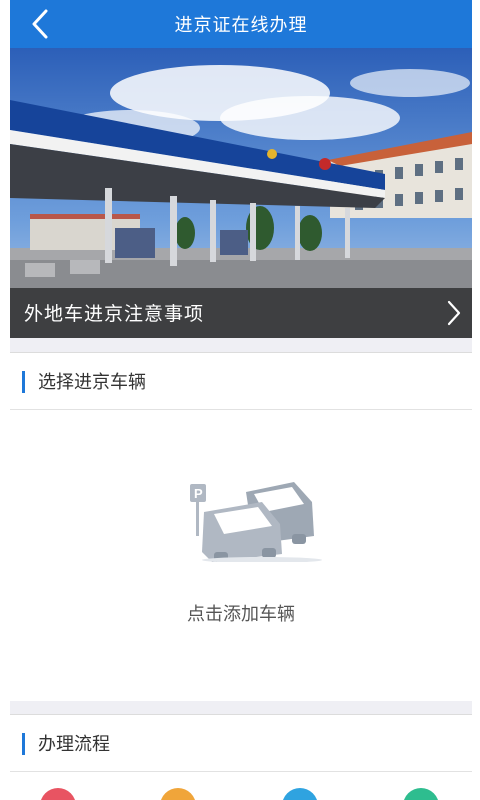 Image resolution: width=480 pixels, height=800 pixels. What do you see at coordinates (58, 794) in the screenshot?
I see `apply-icon` at bounding box center [58, 794].